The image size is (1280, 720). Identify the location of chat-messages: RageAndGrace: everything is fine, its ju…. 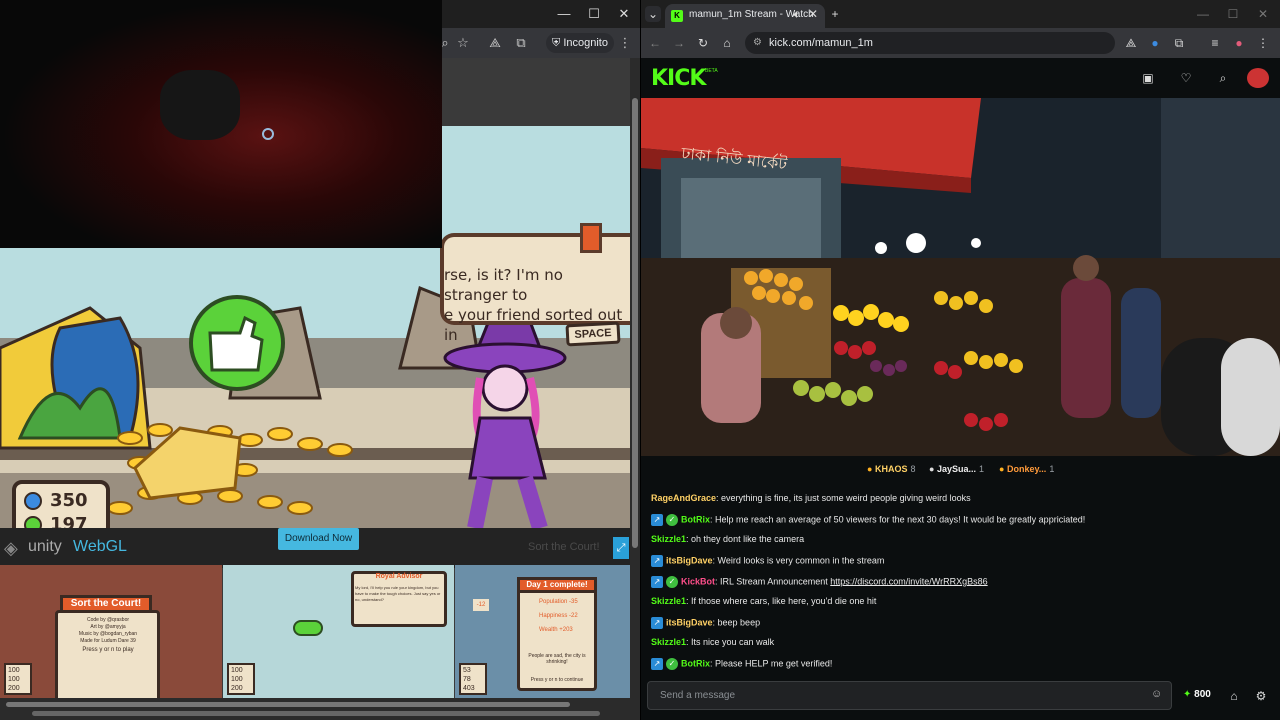
(960, 581).